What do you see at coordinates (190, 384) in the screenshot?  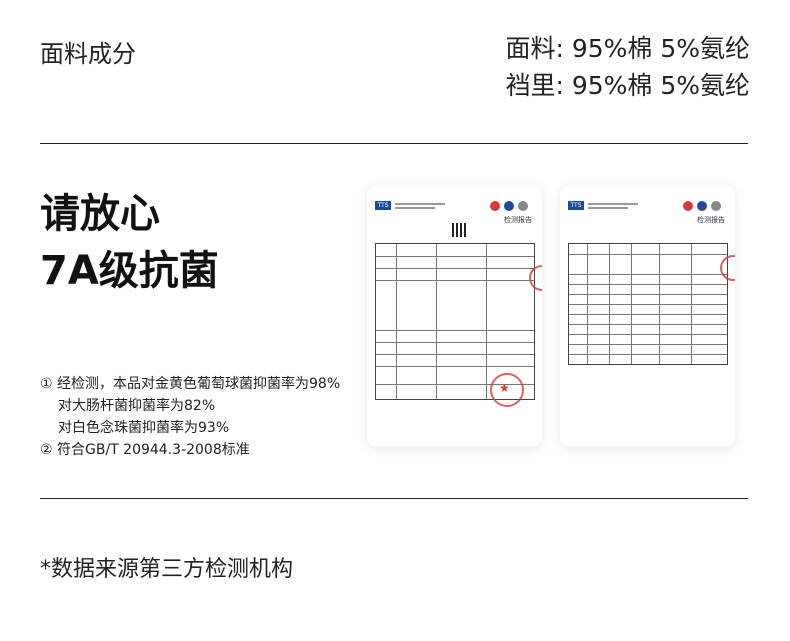 I see `note-line-1: ① 经检测，本品对金黄色葡萄球菌抑菌率为98%` at bounding box center [190, 384].